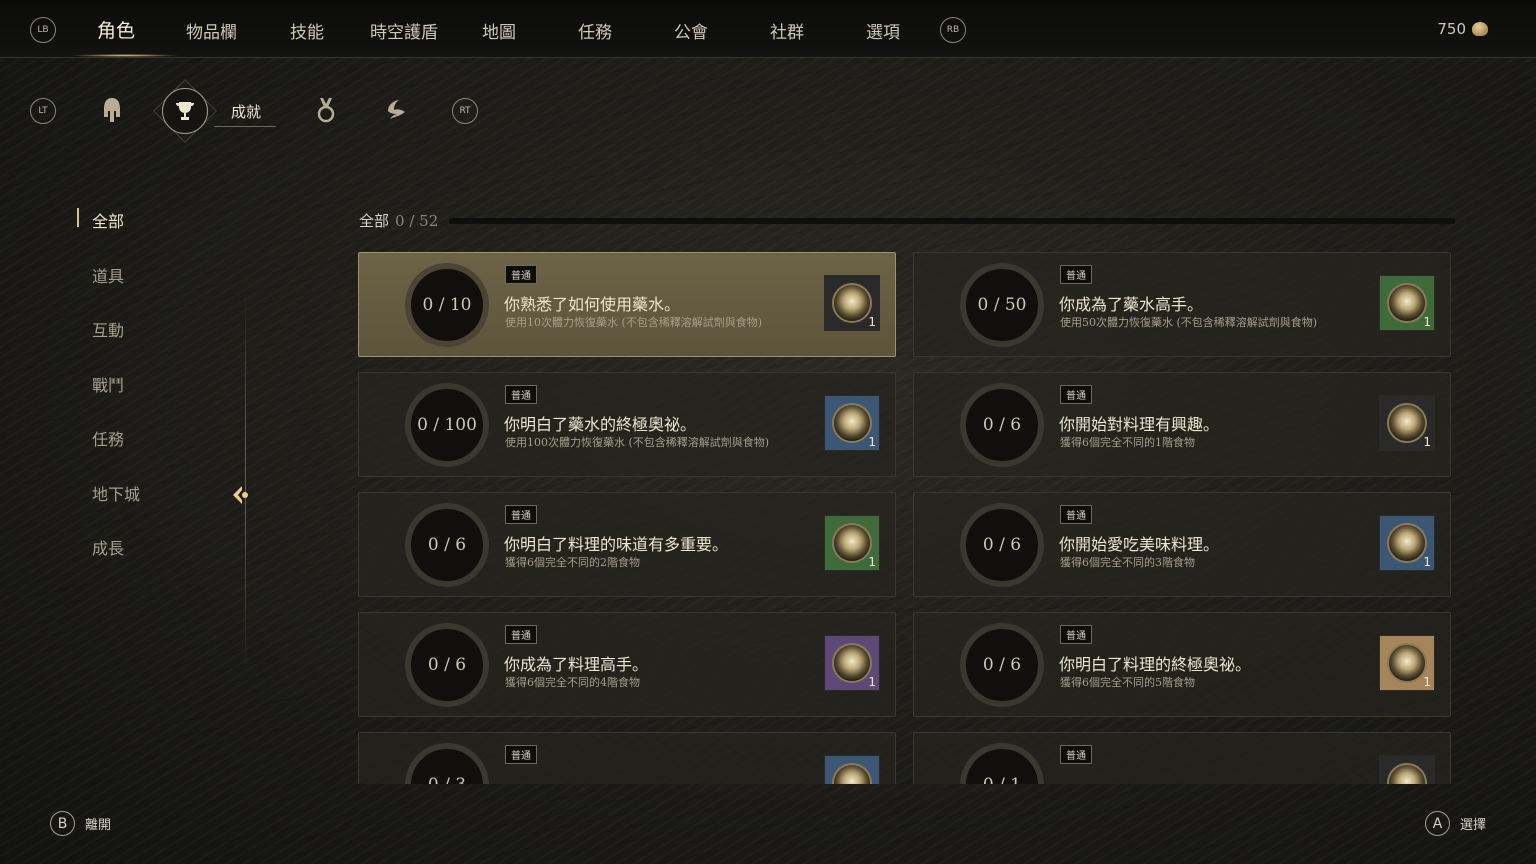 The width and height of the screenshot is (1536, 864). I want to click on category-interaction: 互動, so click(108, 329).